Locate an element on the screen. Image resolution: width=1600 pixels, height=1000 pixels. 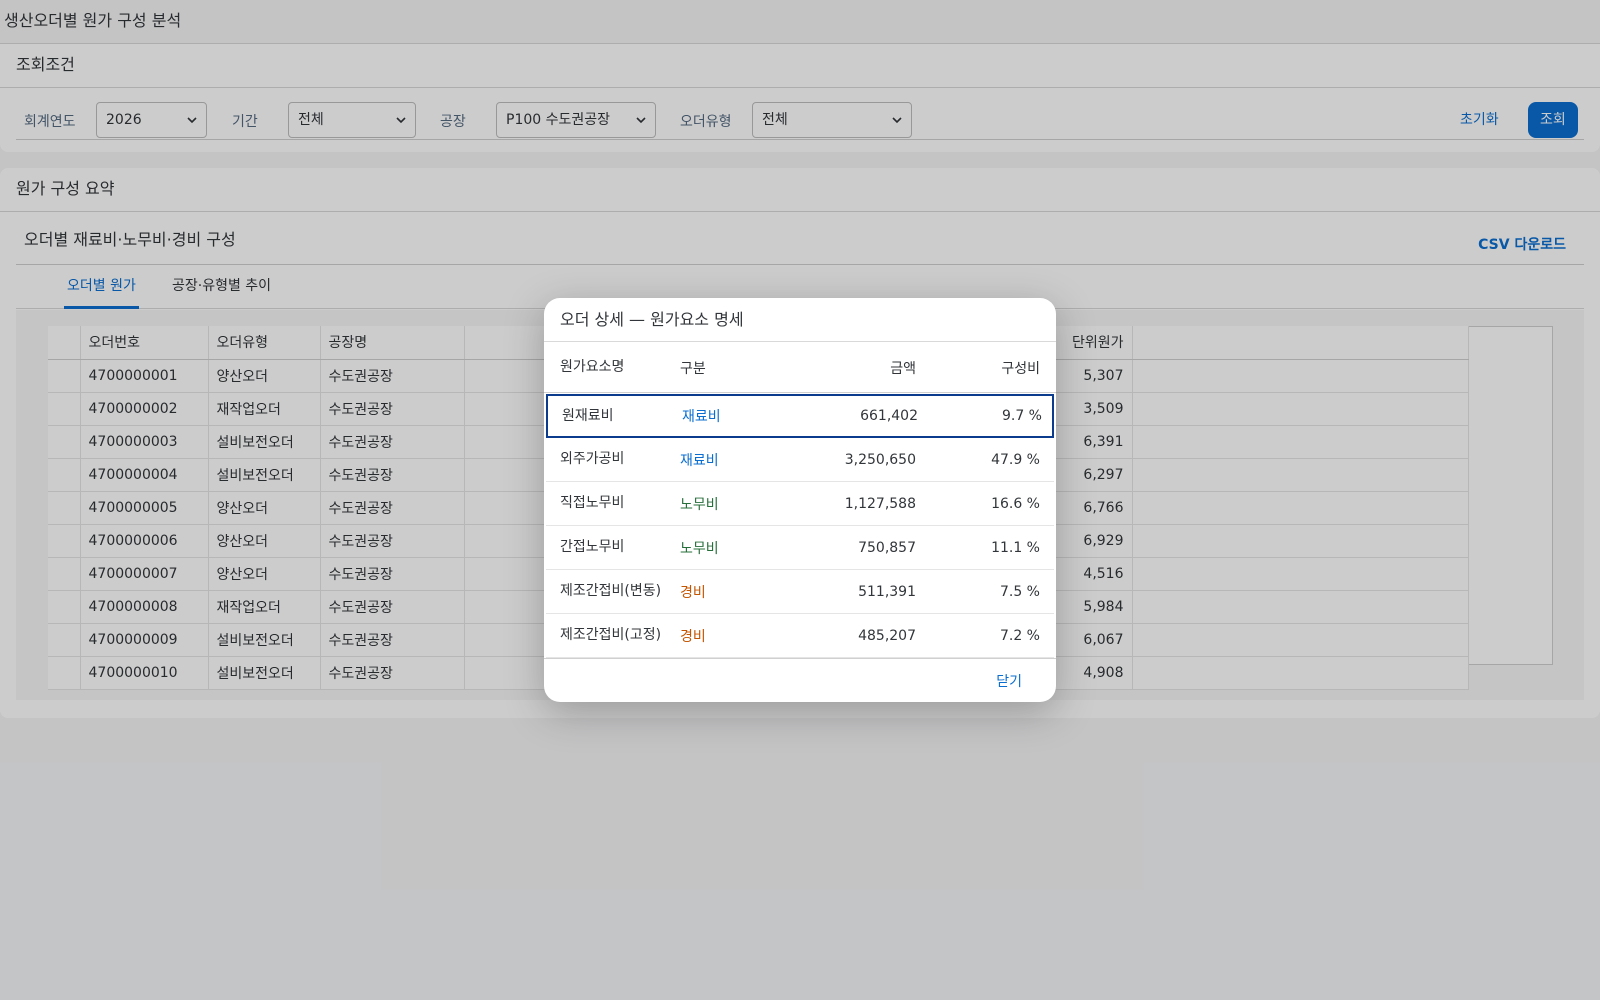
cost-element-name: 직접노무비 is located at coordinates (592, 503).